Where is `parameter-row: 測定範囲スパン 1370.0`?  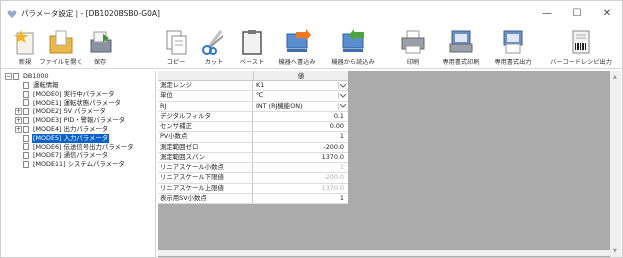
parameter-row: 測定範囲スパン 1370.0 is located at coordinates (253, 157).